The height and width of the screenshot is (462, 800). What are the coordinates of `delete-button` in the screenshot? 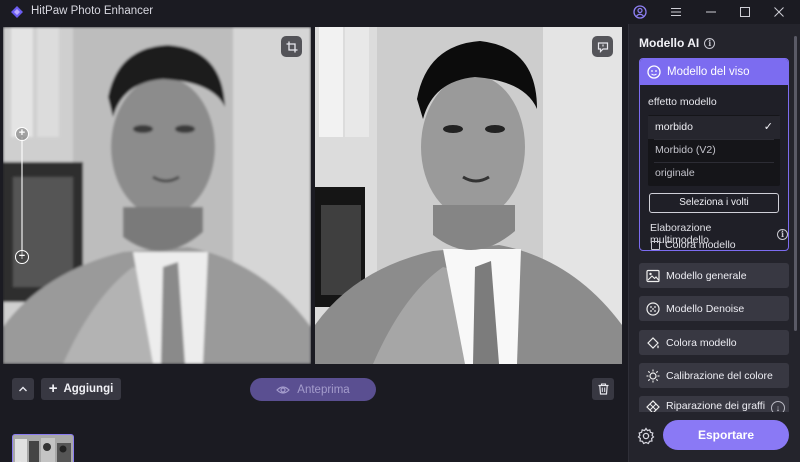 It's located at (603, 389).